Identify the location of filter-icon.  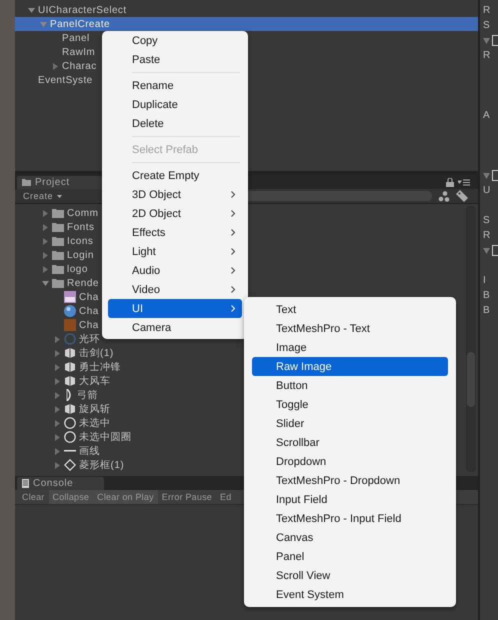
(444, 196).